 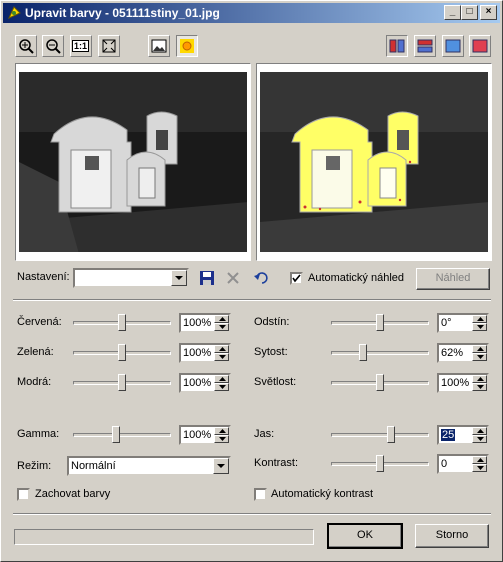 I want to click on preset-combo, so click(x=131, y=278).